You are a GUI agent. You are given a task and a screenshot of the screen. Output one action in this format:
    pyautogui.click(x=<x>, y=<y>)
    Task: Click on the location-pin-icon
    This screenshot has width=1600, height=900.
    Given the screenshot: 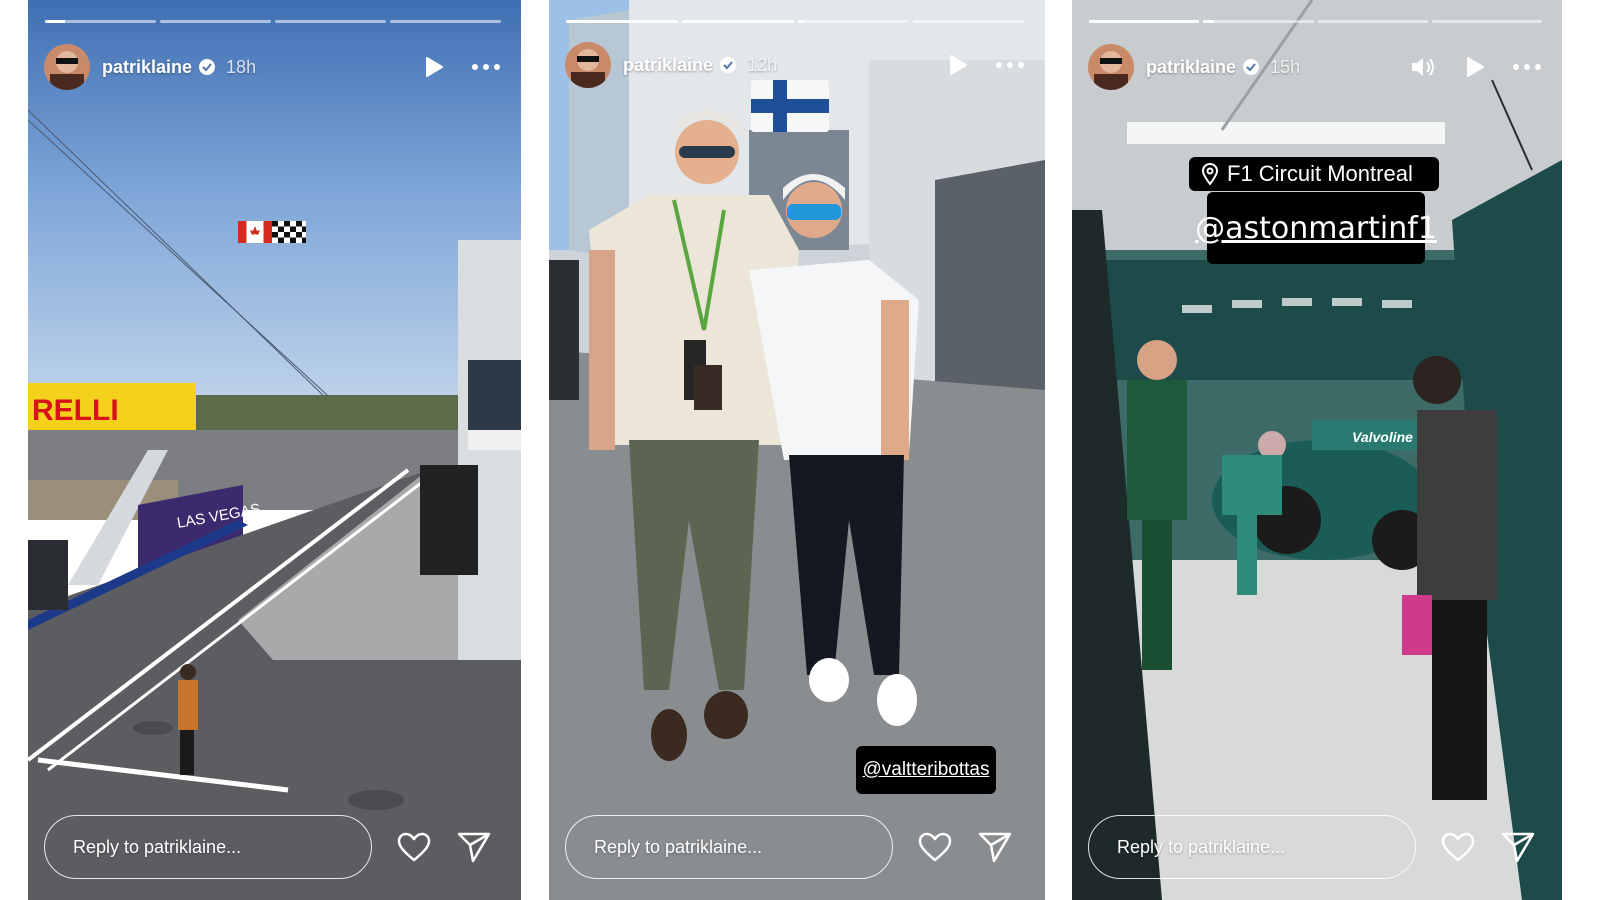 What is the action you would take?
    pyautogui.click(x=1210, y=174)
    